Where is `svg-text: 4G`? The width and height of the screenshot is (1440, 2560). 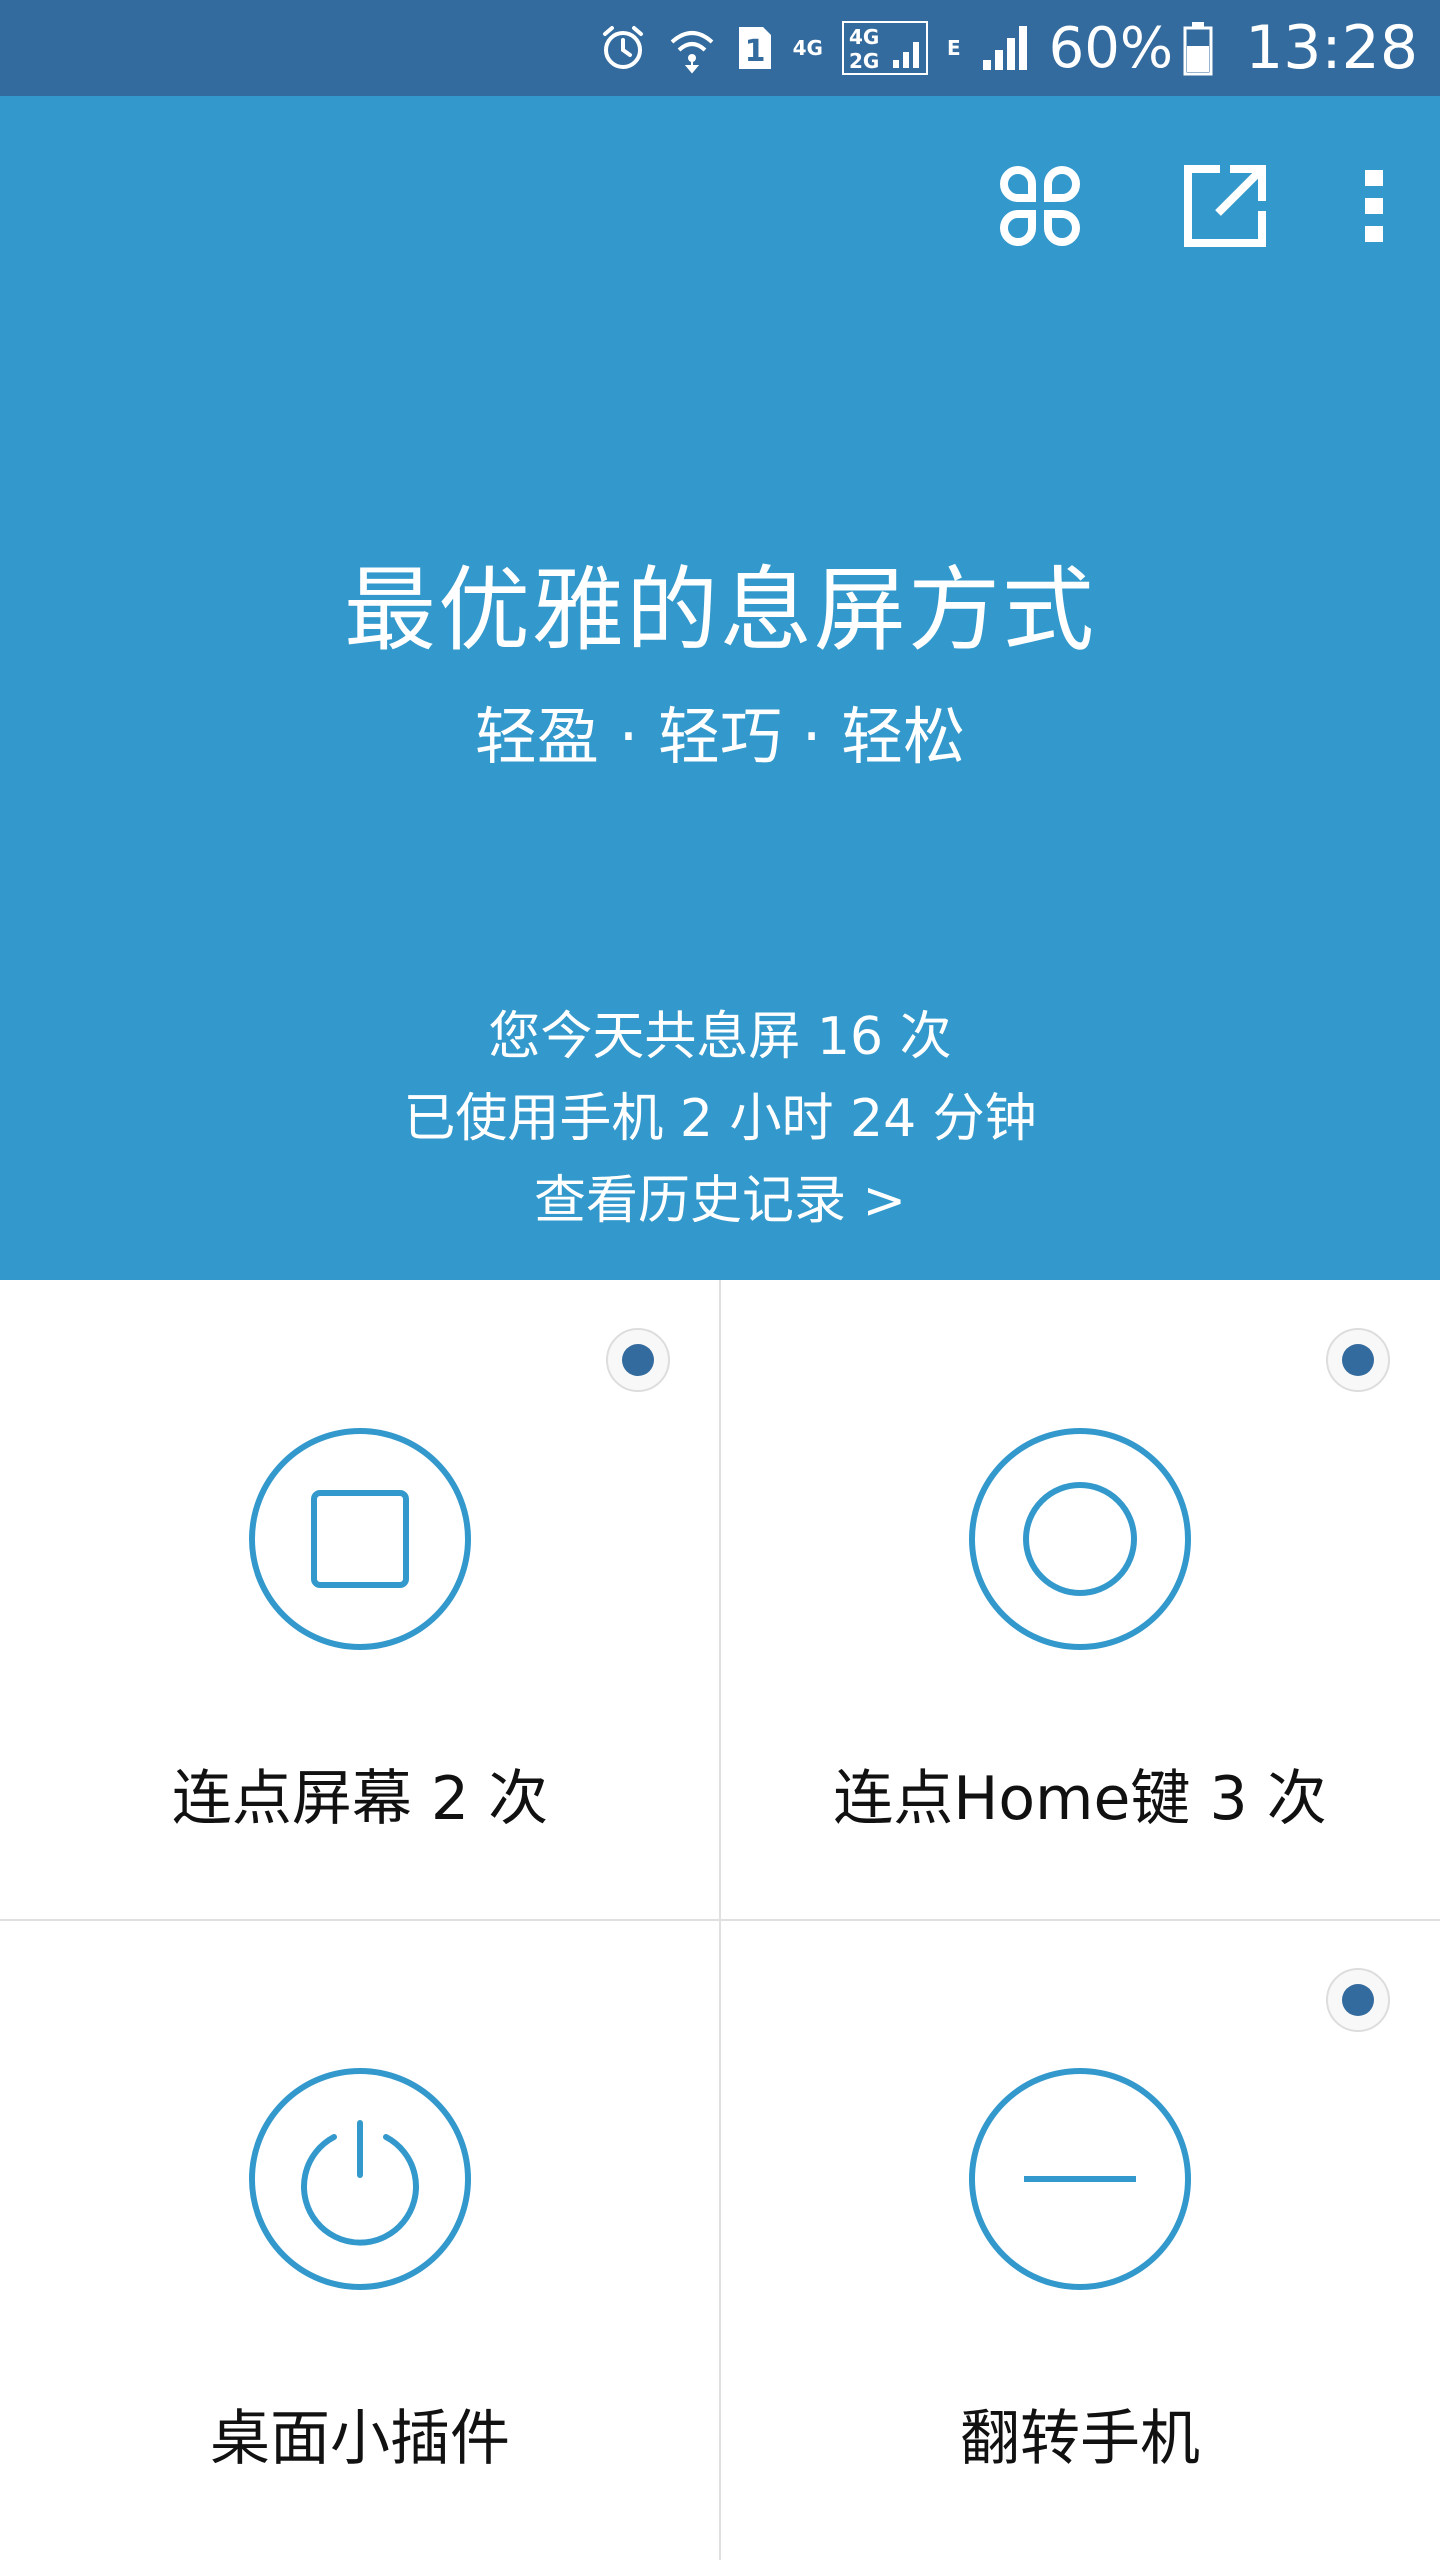 svg-text: 4G is located at coordinates (864, 37).